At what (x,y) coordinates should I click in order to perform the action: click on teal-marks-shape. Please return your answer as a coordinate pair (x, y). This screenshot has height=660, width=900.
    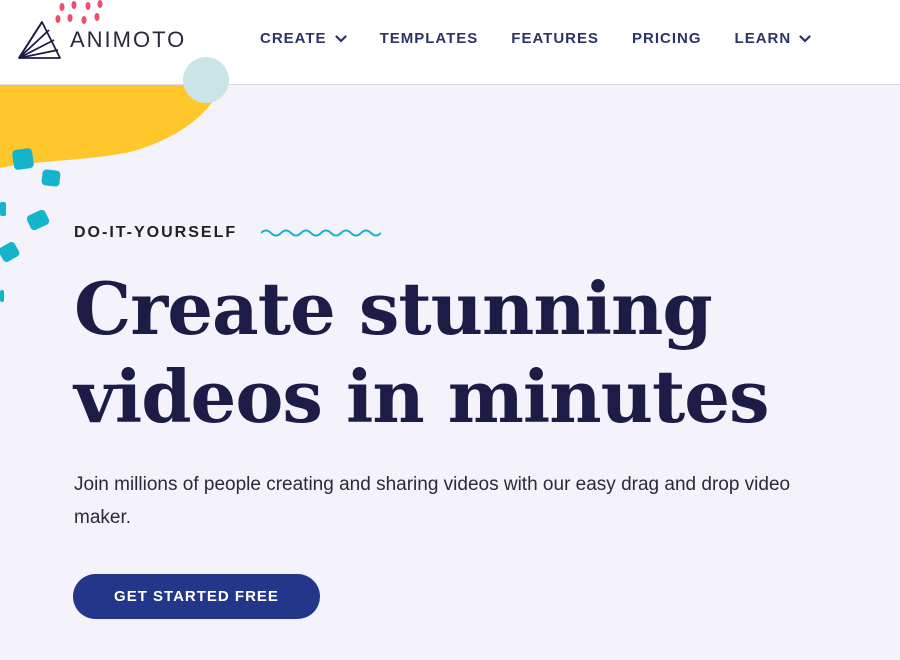
    Looking at the image, I should click on (30, 225).